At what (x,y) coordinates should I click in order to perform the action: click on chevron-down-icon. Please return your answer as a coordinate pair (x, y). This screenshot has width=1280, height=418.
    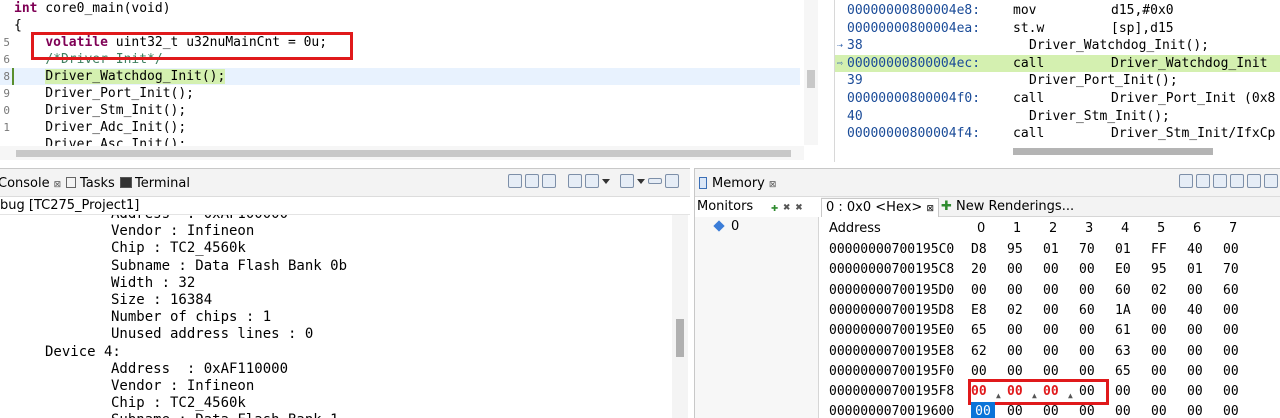
    Looking at the image, I should click on (641, 181).